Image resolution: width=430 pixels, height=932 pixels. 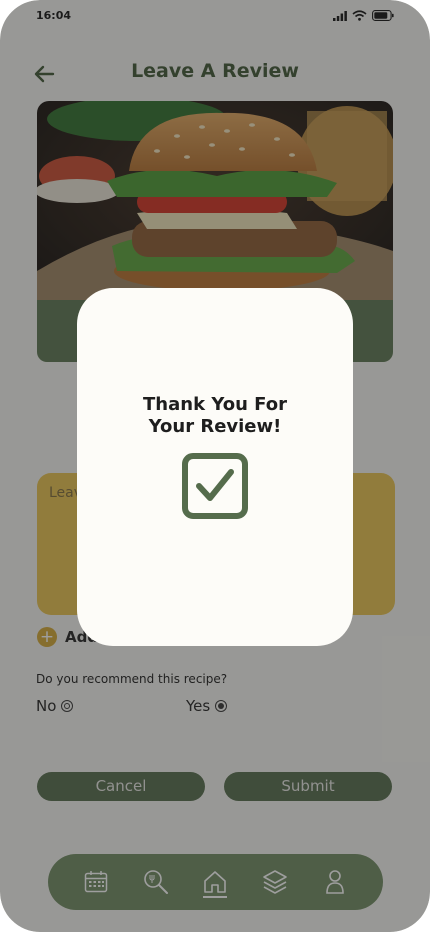 I want to click on modal-title-line-2: Your Review!, so click(x=215, y=426).